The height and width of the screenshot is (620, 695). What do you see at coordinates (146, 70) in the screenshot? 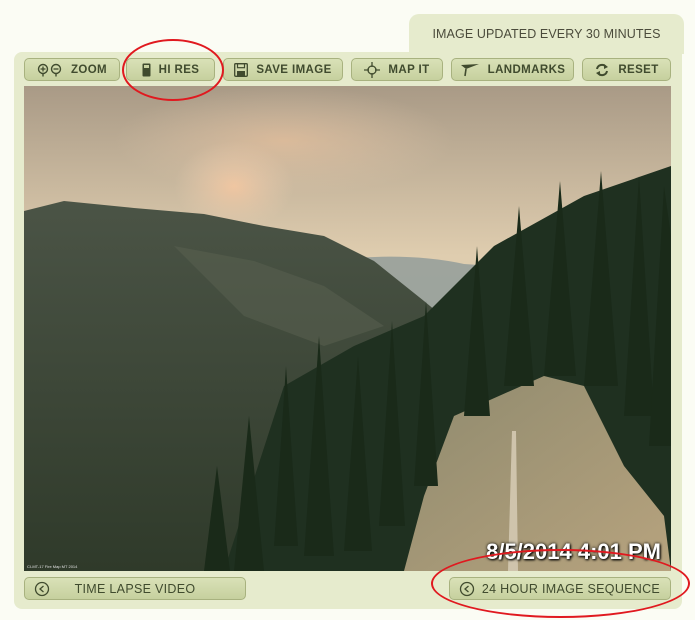
I see `hi-res-icon` at bounding box center [146, 70].